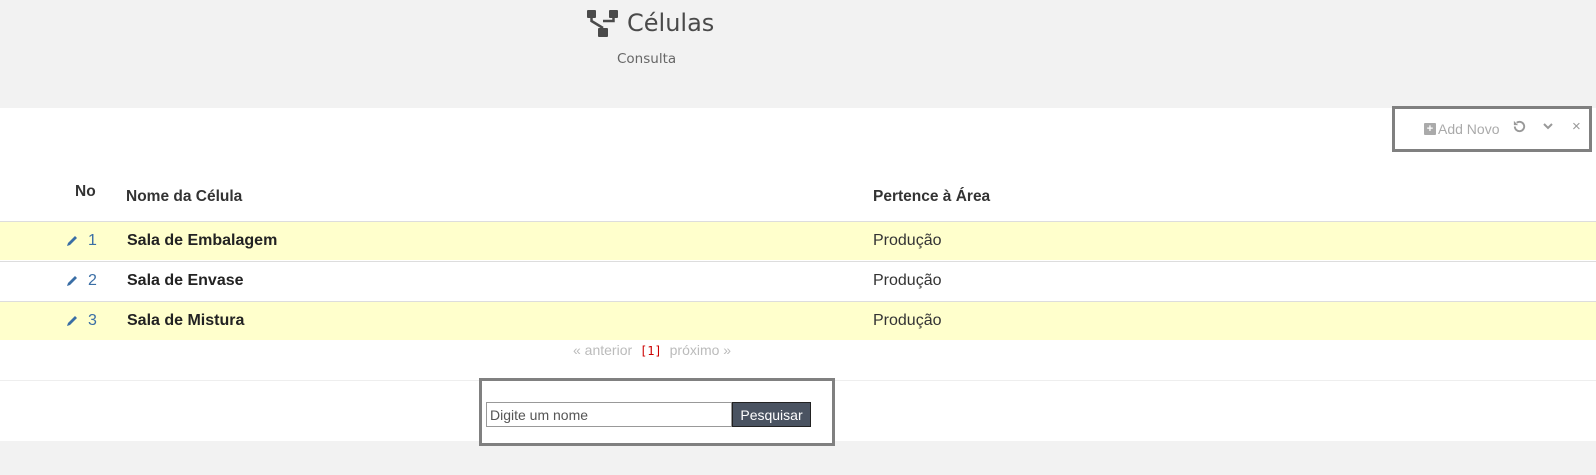 Image resolution: width=1596 pixels, height=475 pixels. What do you see at coordinates (671, 23) in the screenshot?
I see `page-title: Células` at bounding box center [671, 23].